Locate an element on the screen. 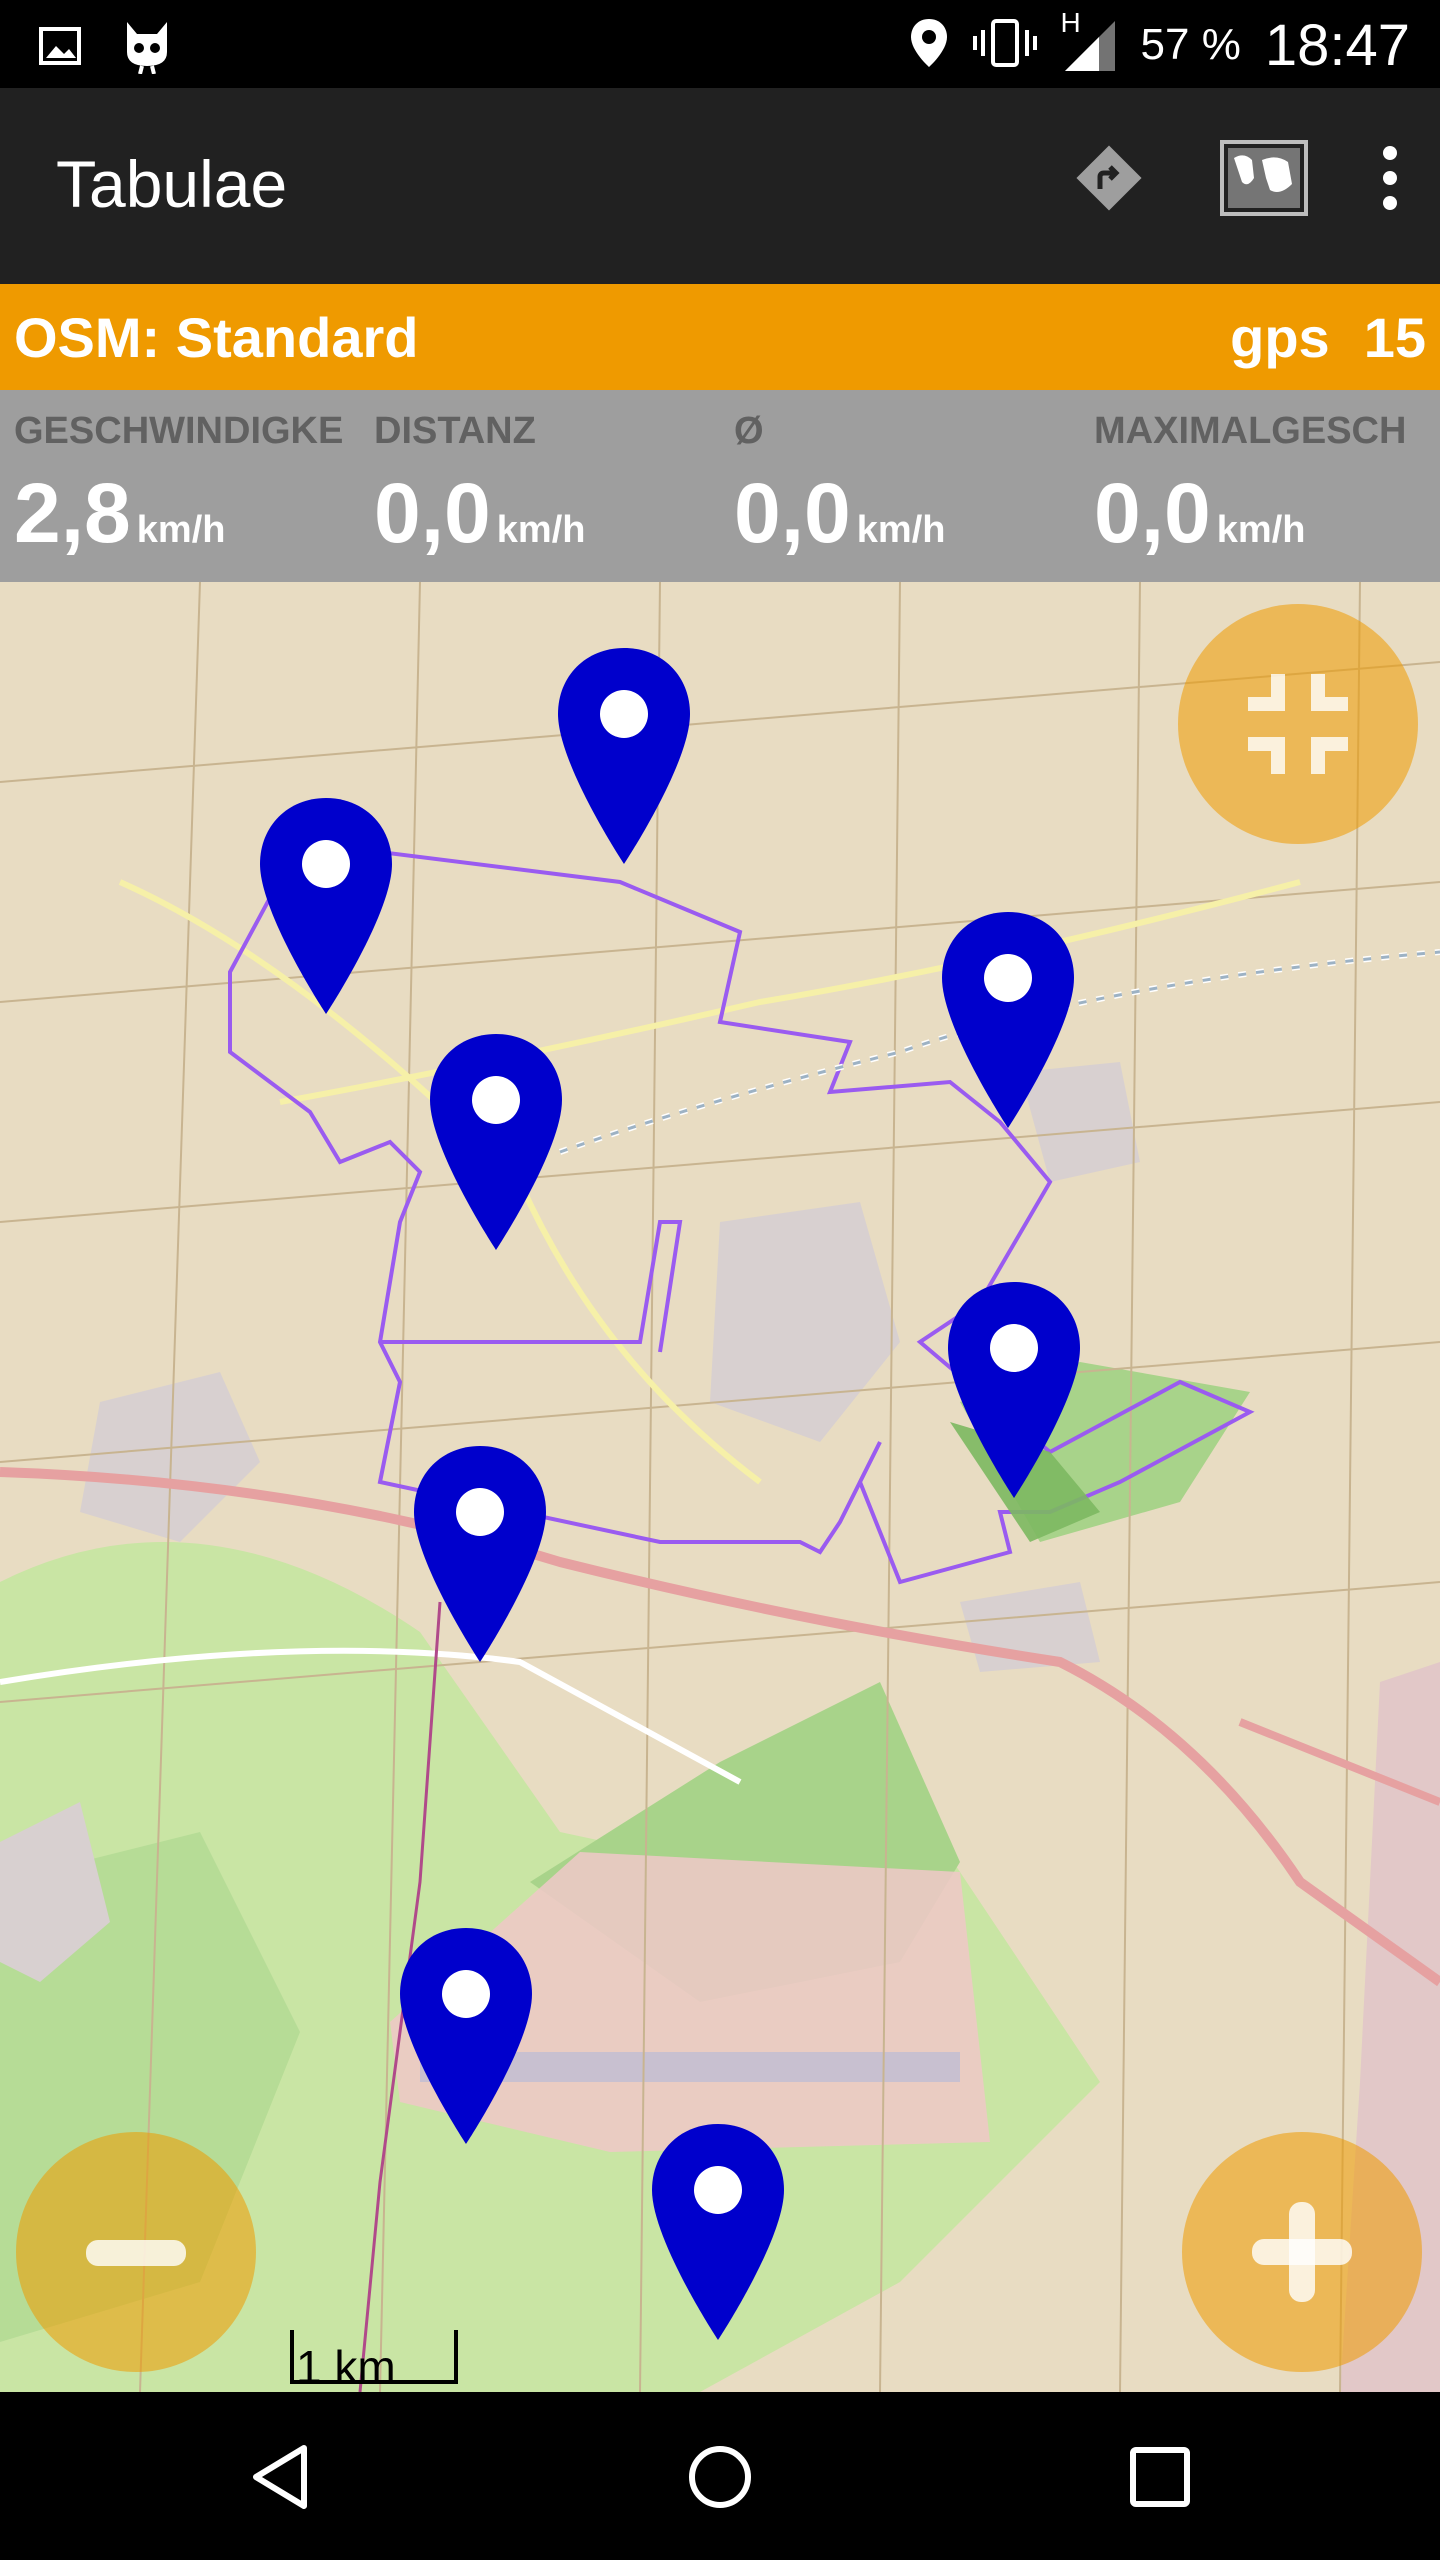 The width and height of the screenshot is (1440, 2560). fullscreen-exit-icon is located at coordinates (1298, 724).